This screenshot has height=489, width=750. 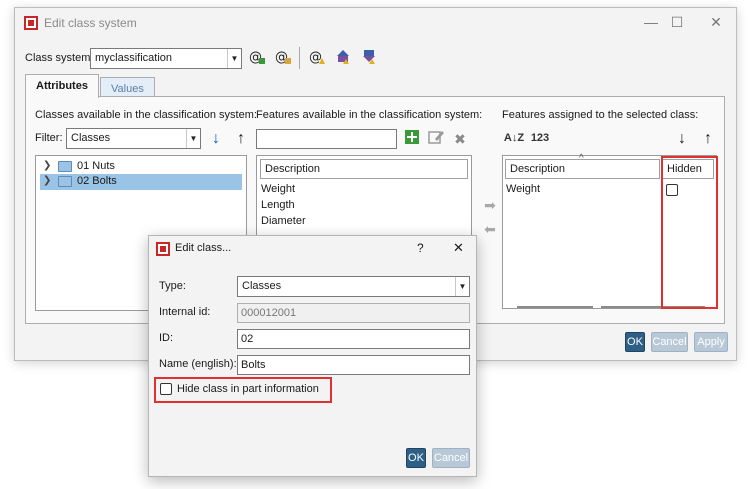 What do you see at coordinates (96, 166) in the screenshot?
I see `tree-item-label: 01 Nuts` at bounding box center [96, 166].